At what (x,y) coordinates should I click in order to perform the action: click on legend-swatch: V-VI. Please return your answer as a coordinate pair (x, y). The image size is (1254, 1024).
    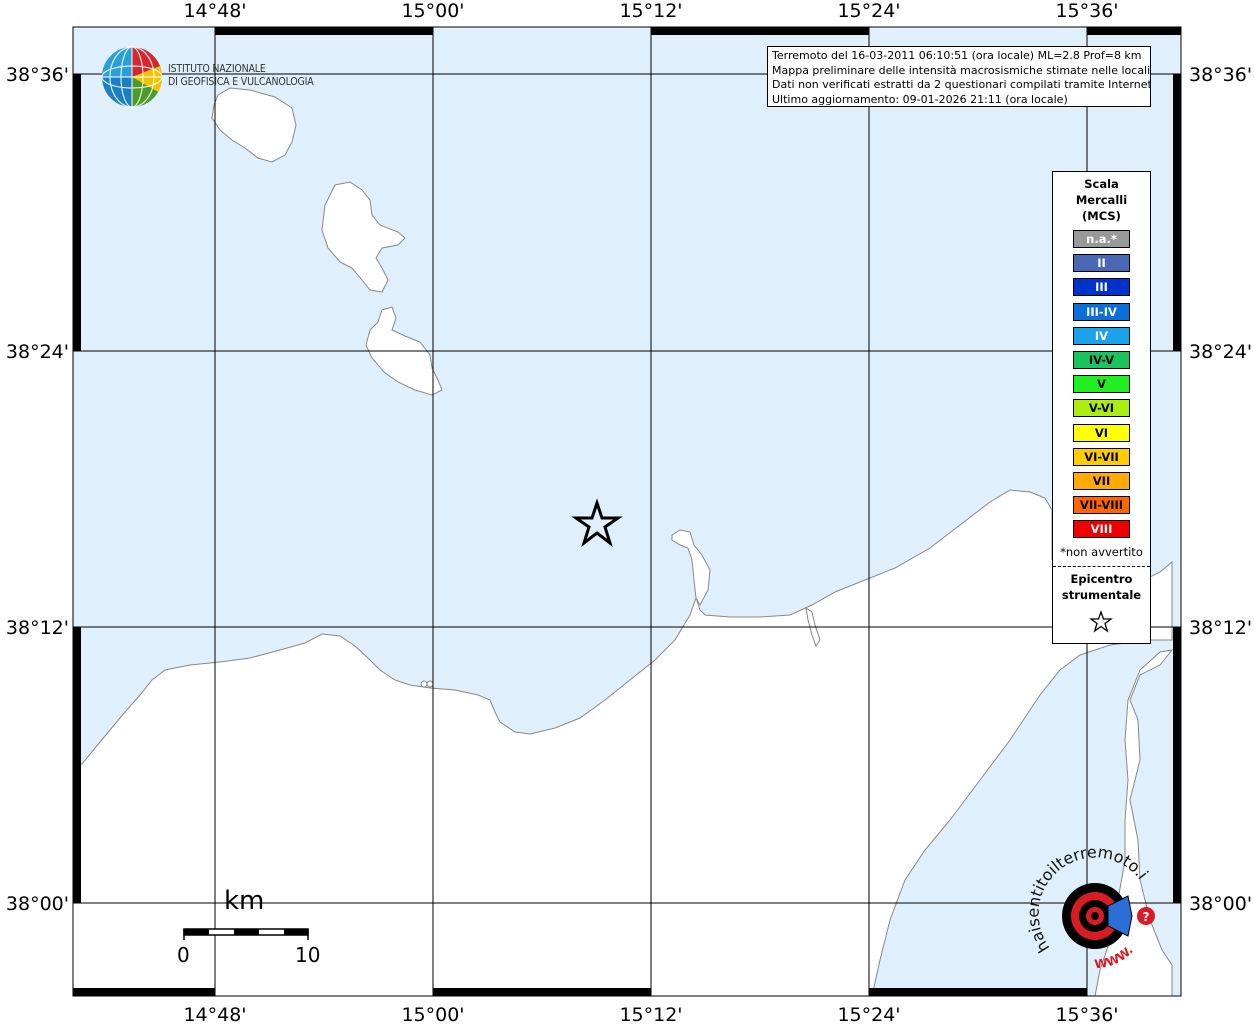
    Looking at the image, I should click on (1101, 408).